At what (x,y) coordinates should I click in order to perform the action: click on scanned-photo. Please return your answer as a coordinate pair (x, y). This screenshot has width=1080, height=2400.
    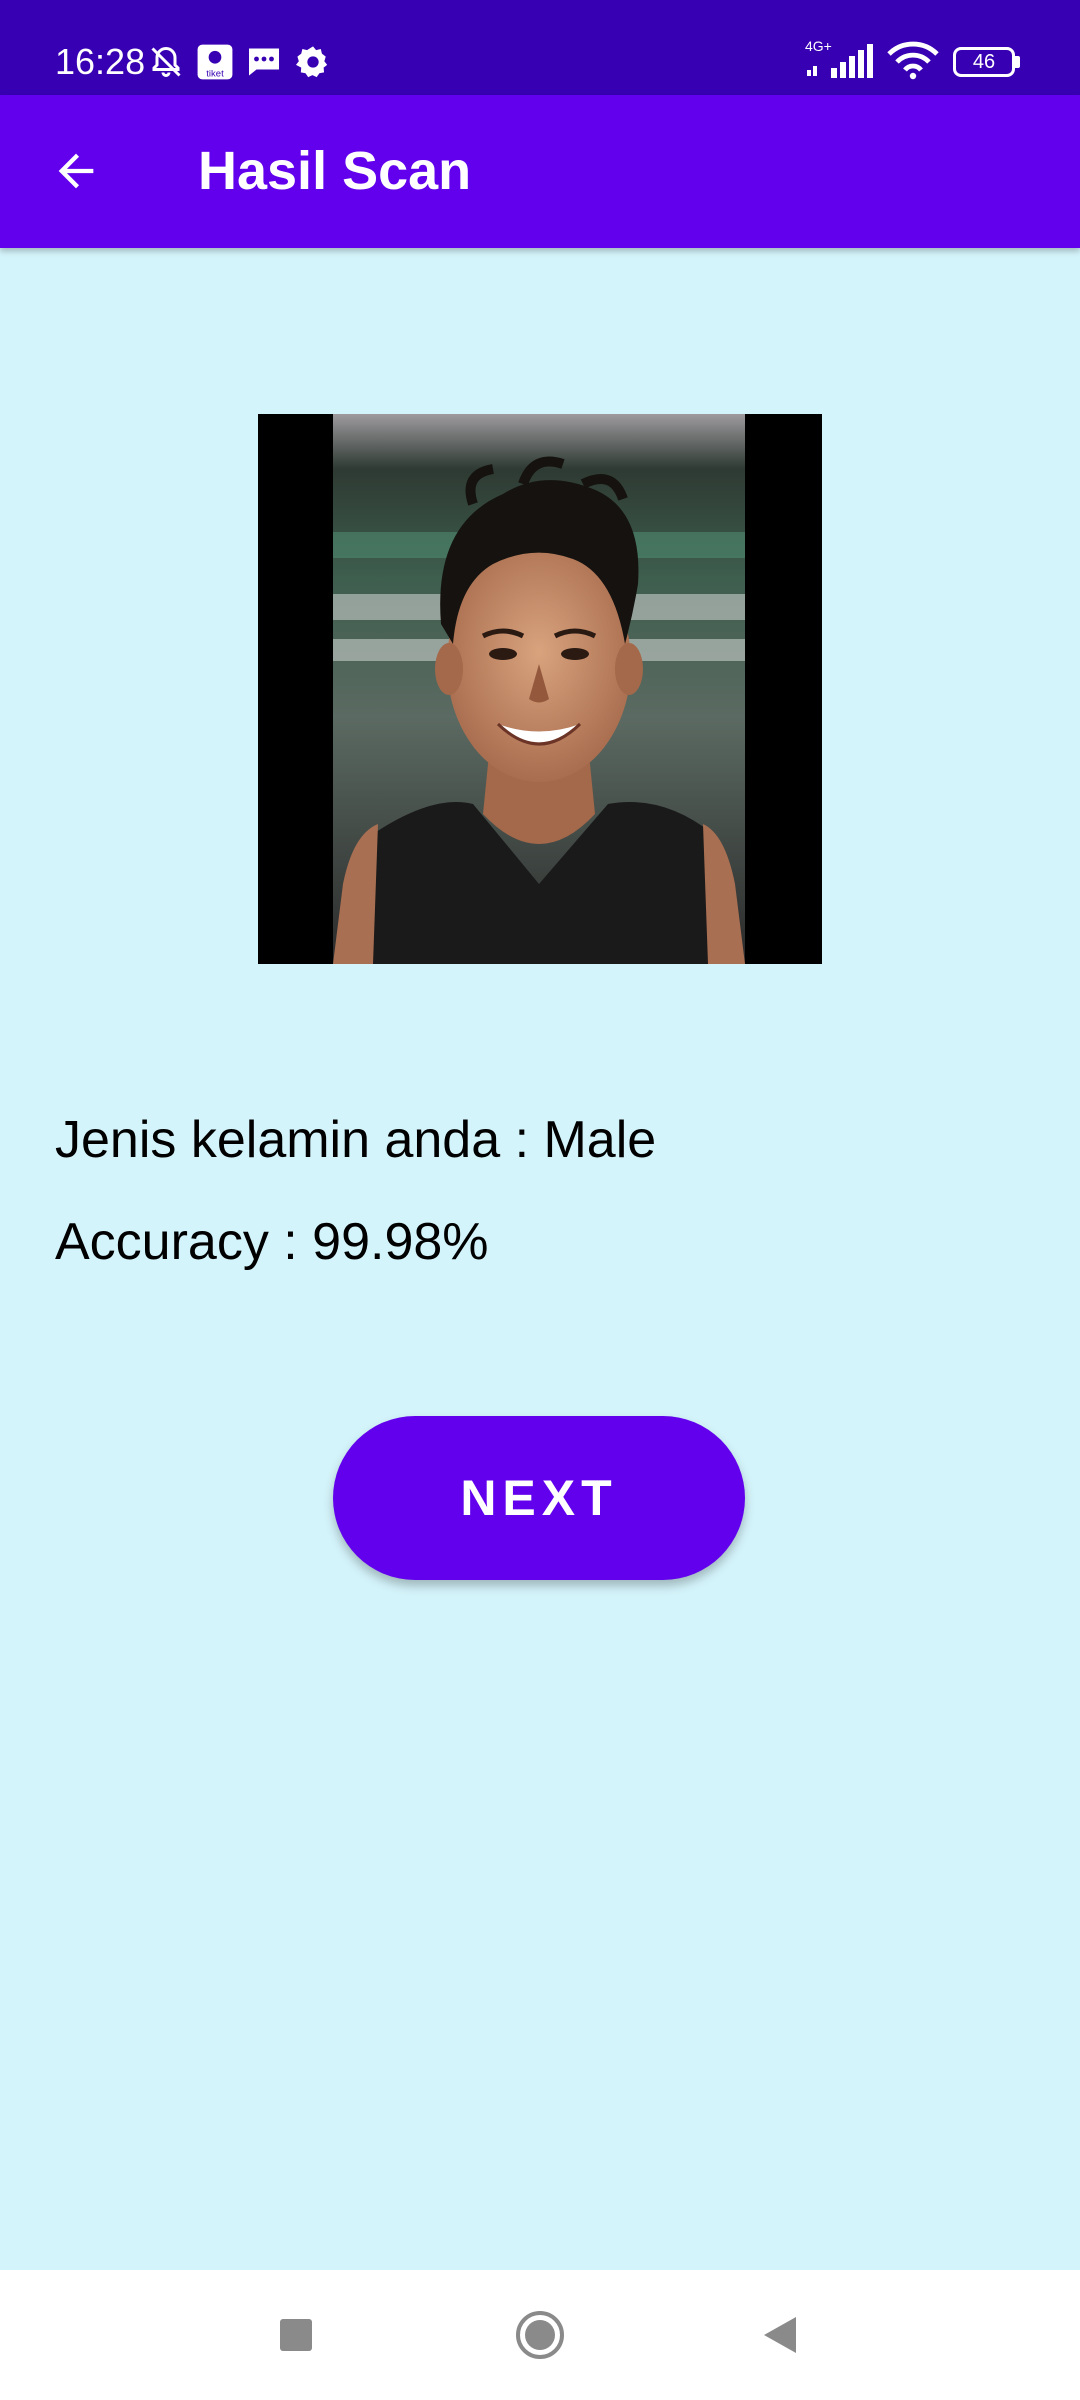
    Looking at the image, I should click on (540, 689).